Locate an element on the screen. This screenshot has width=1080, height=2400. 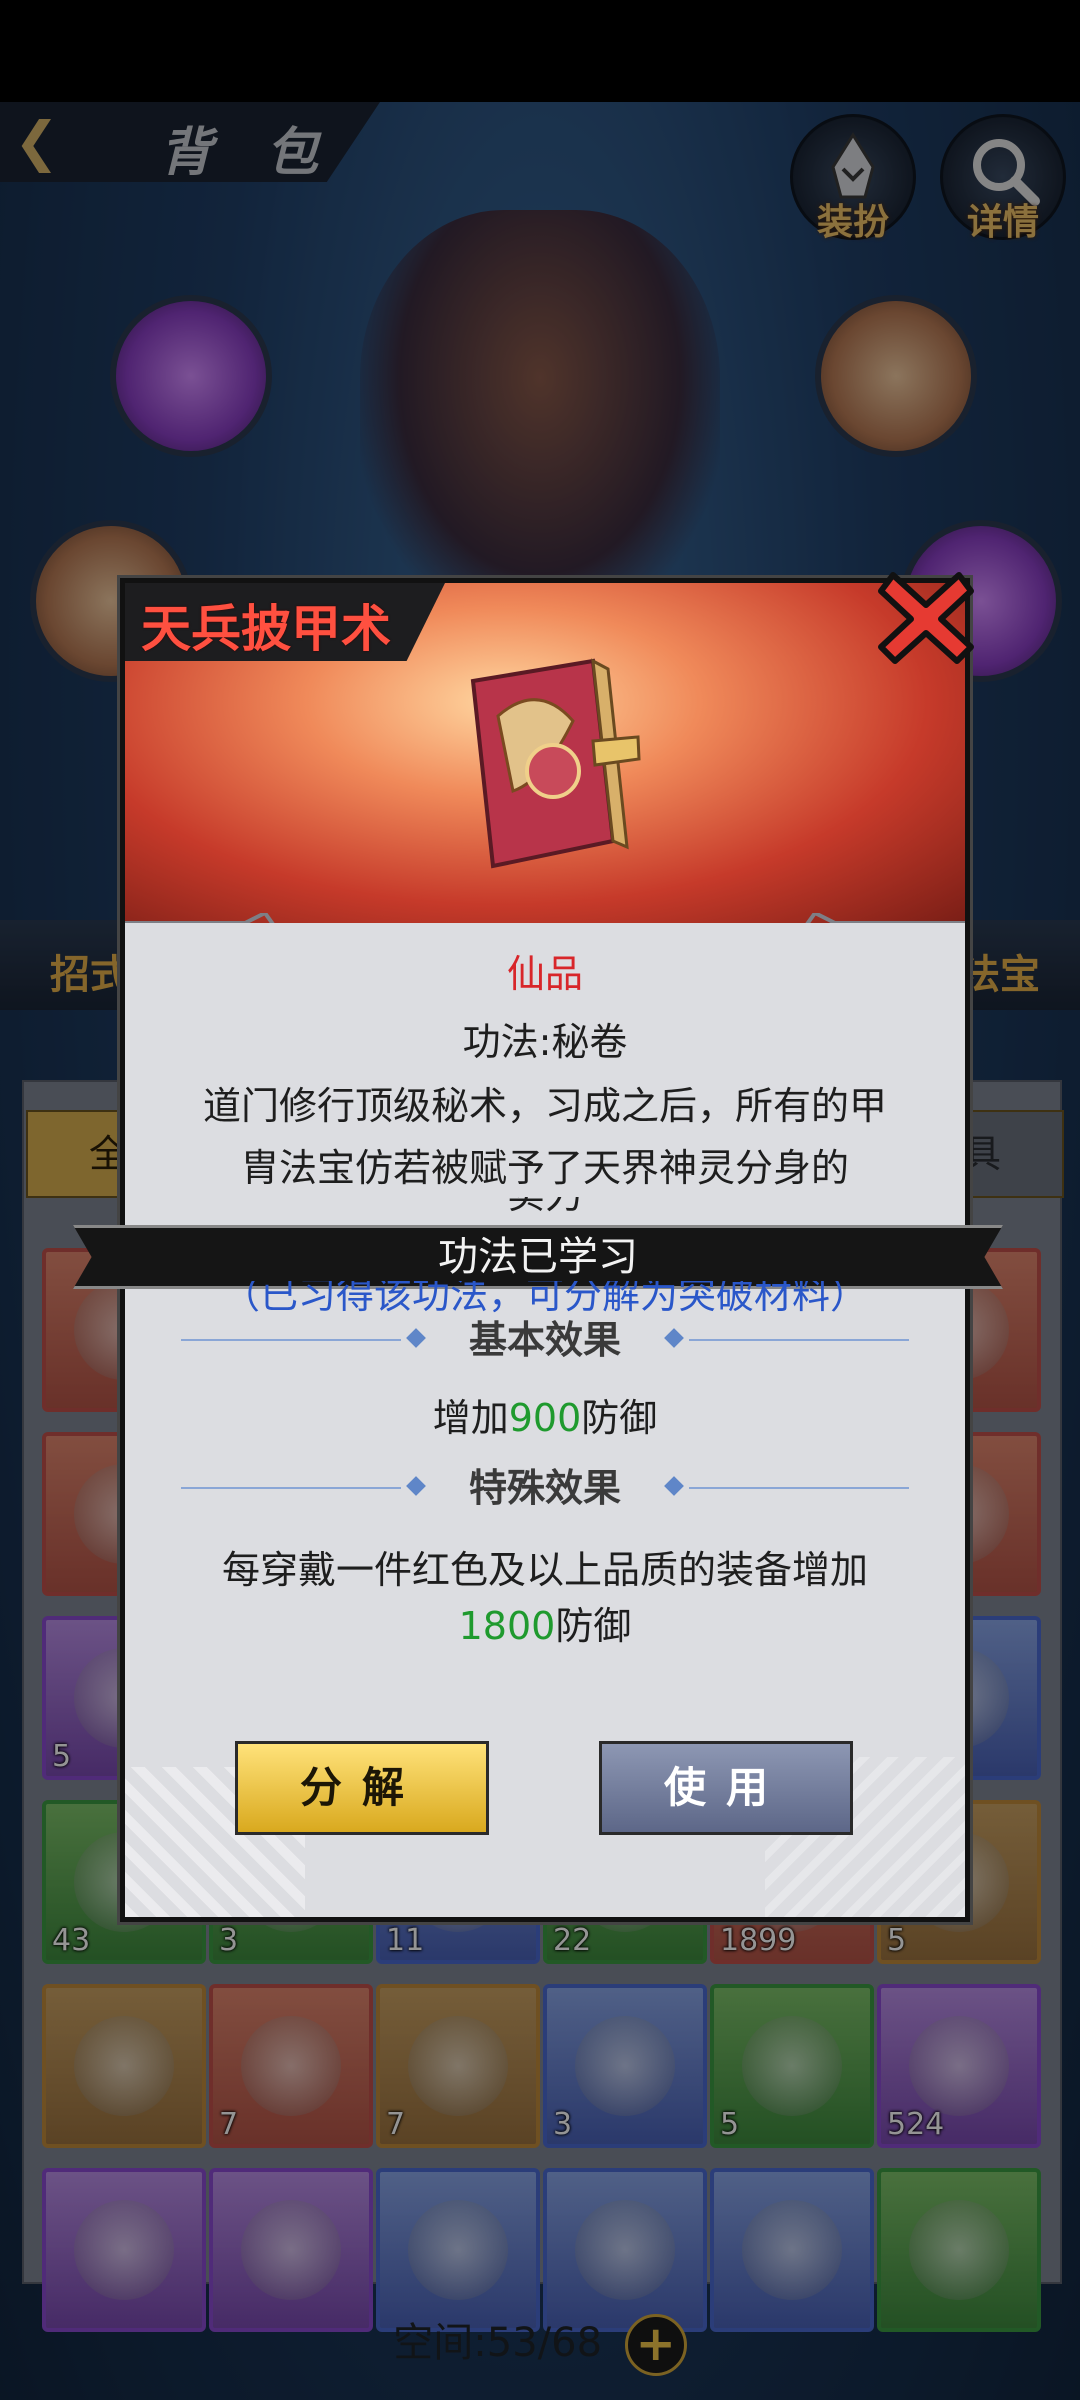
special-effect-header: 特殊效果 is located at coordinates (545, 1488).